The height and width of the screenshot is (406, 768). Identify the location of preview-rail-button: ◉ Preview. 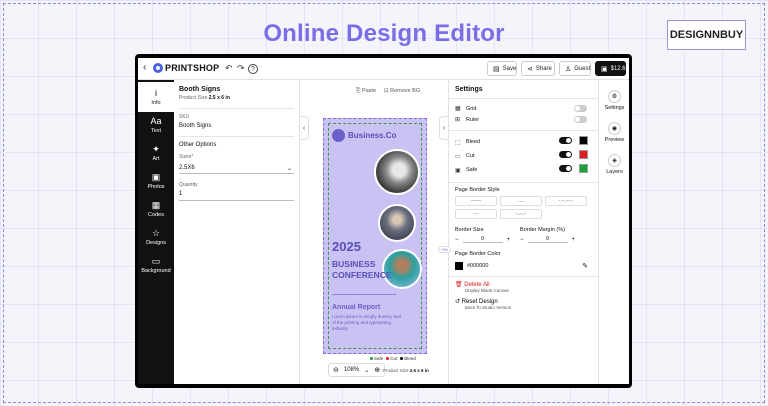
(614, 132).